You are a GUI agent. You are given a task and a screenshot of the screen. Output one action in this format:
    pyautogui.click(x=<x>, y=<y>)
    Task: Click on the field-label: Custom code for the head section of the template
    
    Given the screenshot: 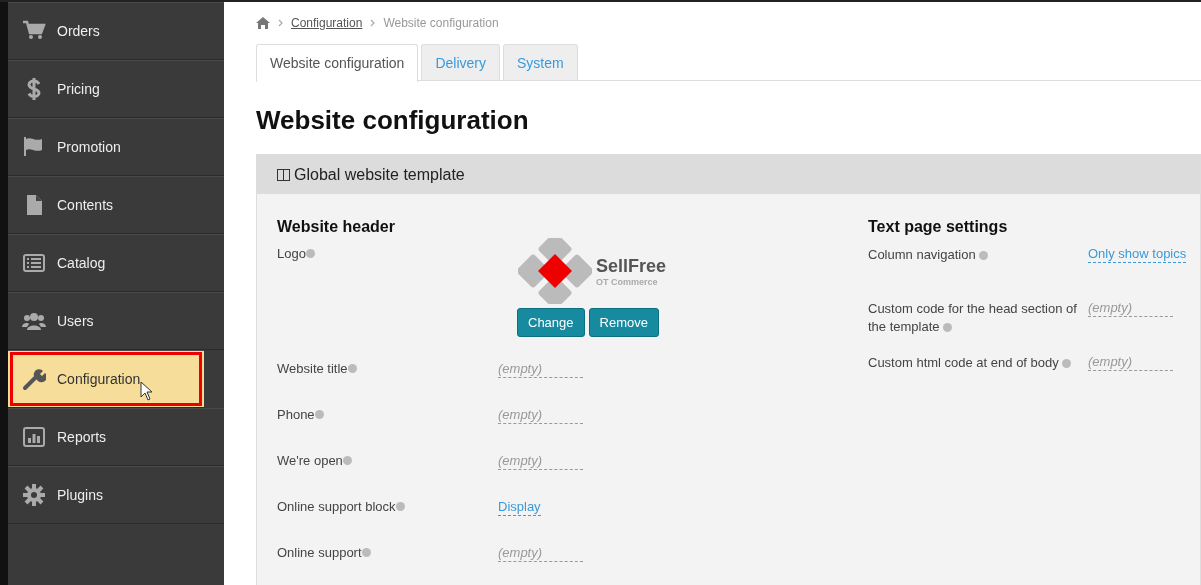 What is the action you would take?
    pyautogui.click(x=973, y=318)
    